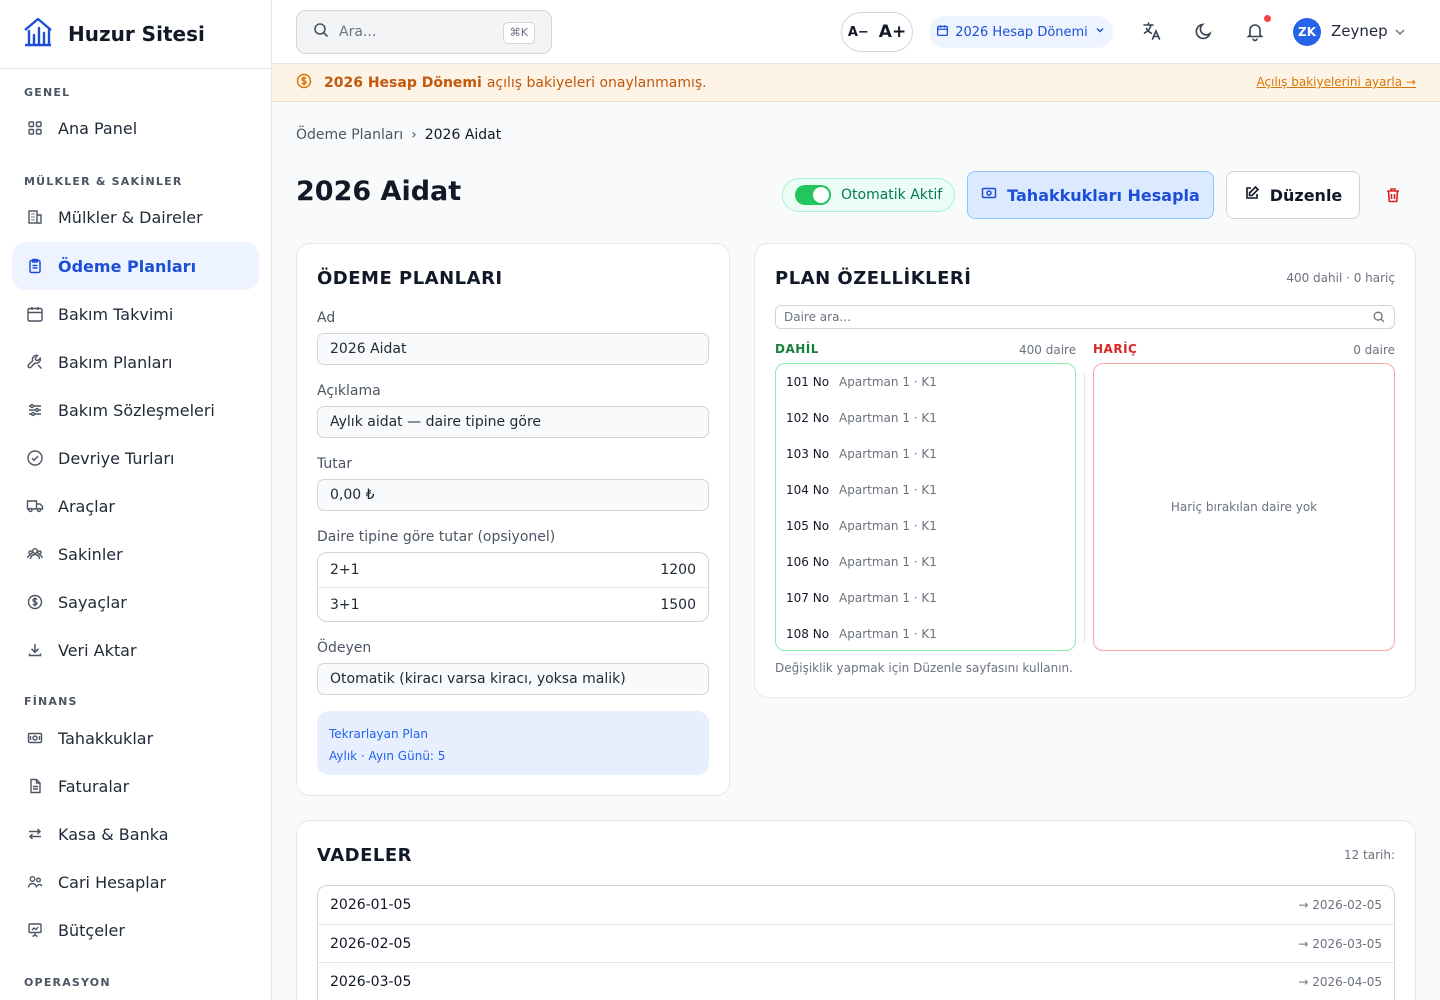 The width and height of the screenshot is (1440, 1000). Describe the element at coordinates (135, 930) in the screenshot. I see `sidebar-item-butceler: Bütçeler` at that location.